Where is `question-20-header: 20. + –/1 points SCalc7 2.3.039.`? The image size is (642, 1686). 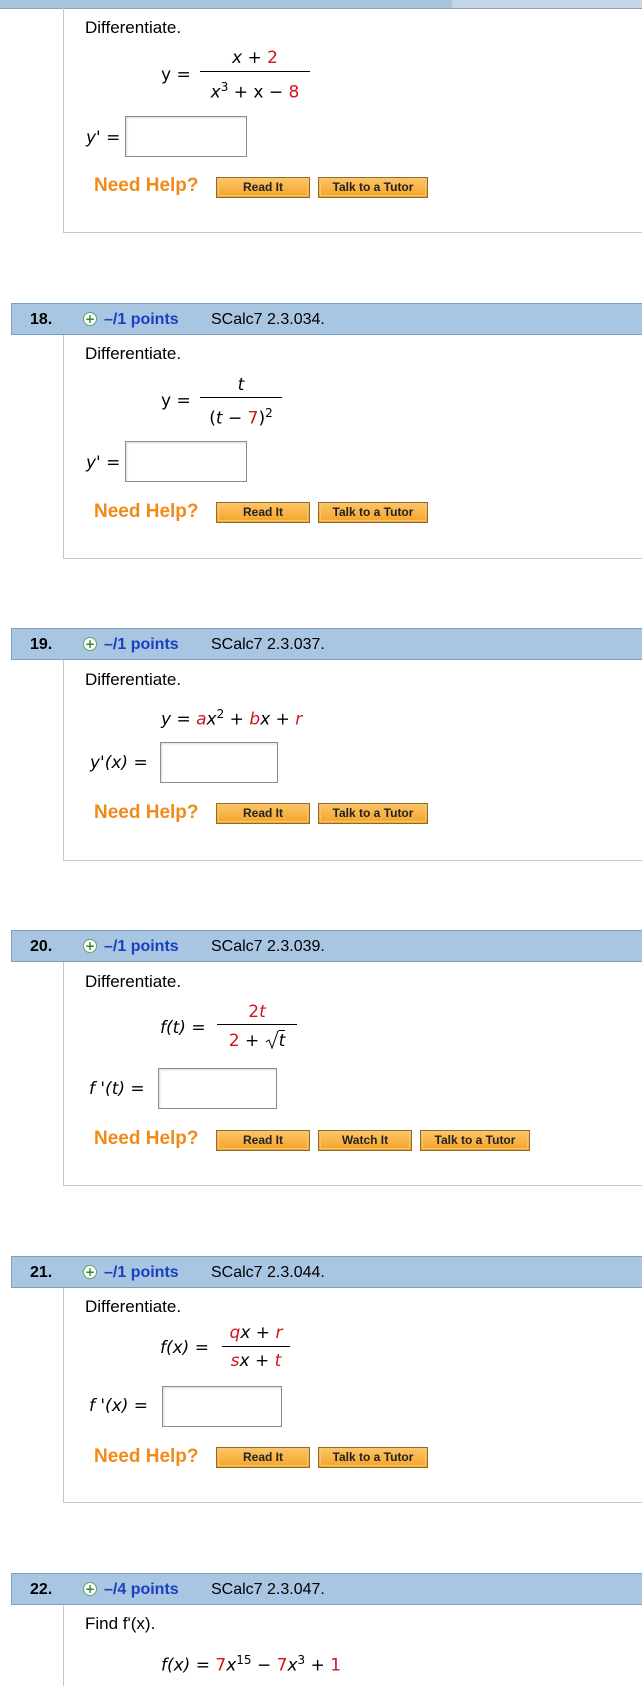
question-20-header: 20. + –/1 points SCalc7 2.3.039. is located at coordinates (326, 946).